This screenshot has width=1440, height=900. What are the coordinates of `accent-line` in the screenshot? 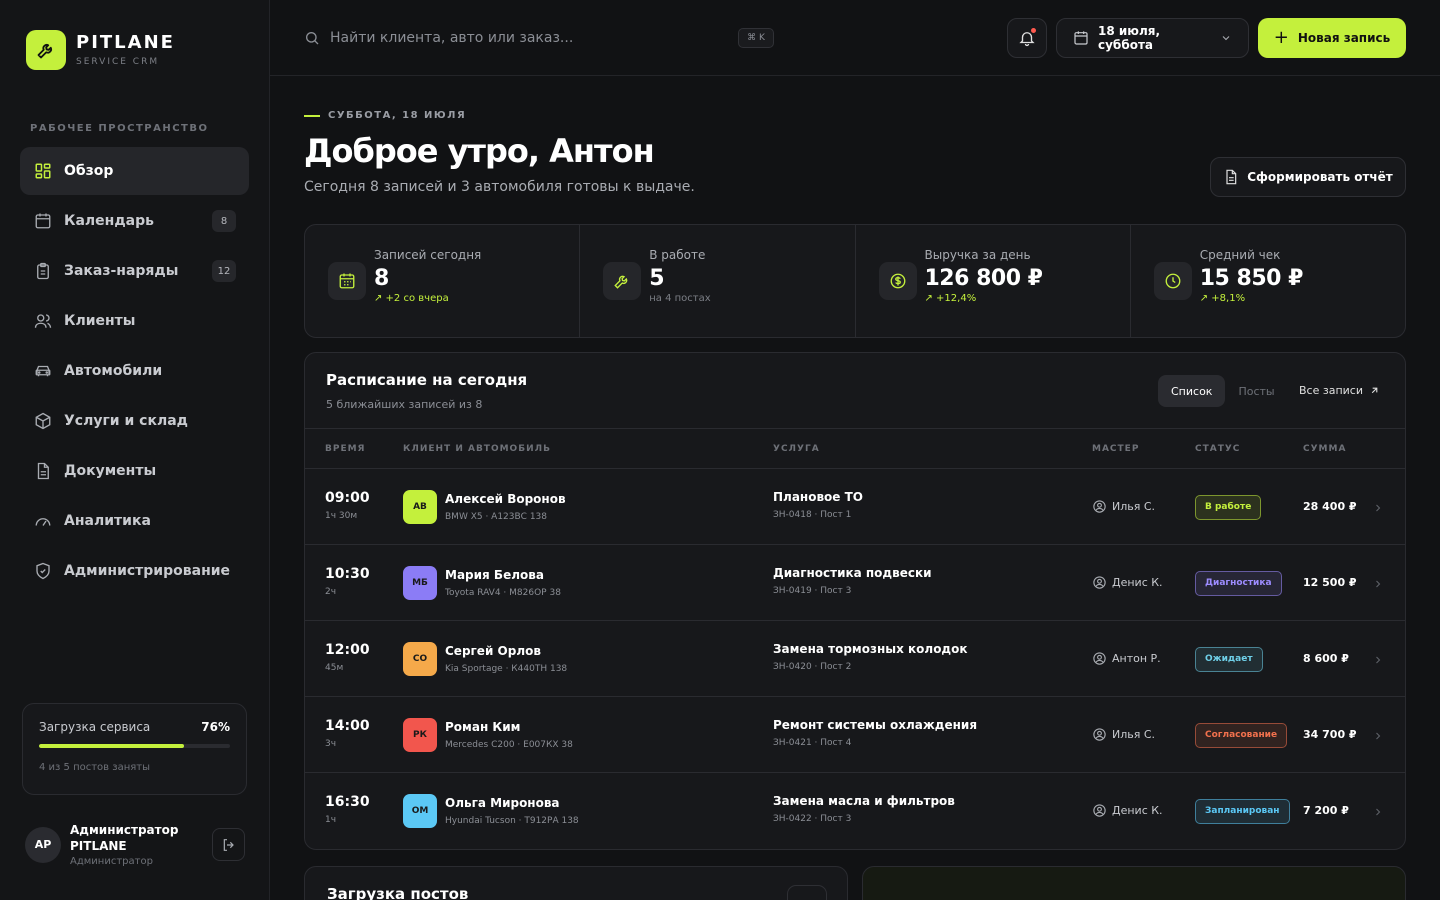 It's located at (312, 115).